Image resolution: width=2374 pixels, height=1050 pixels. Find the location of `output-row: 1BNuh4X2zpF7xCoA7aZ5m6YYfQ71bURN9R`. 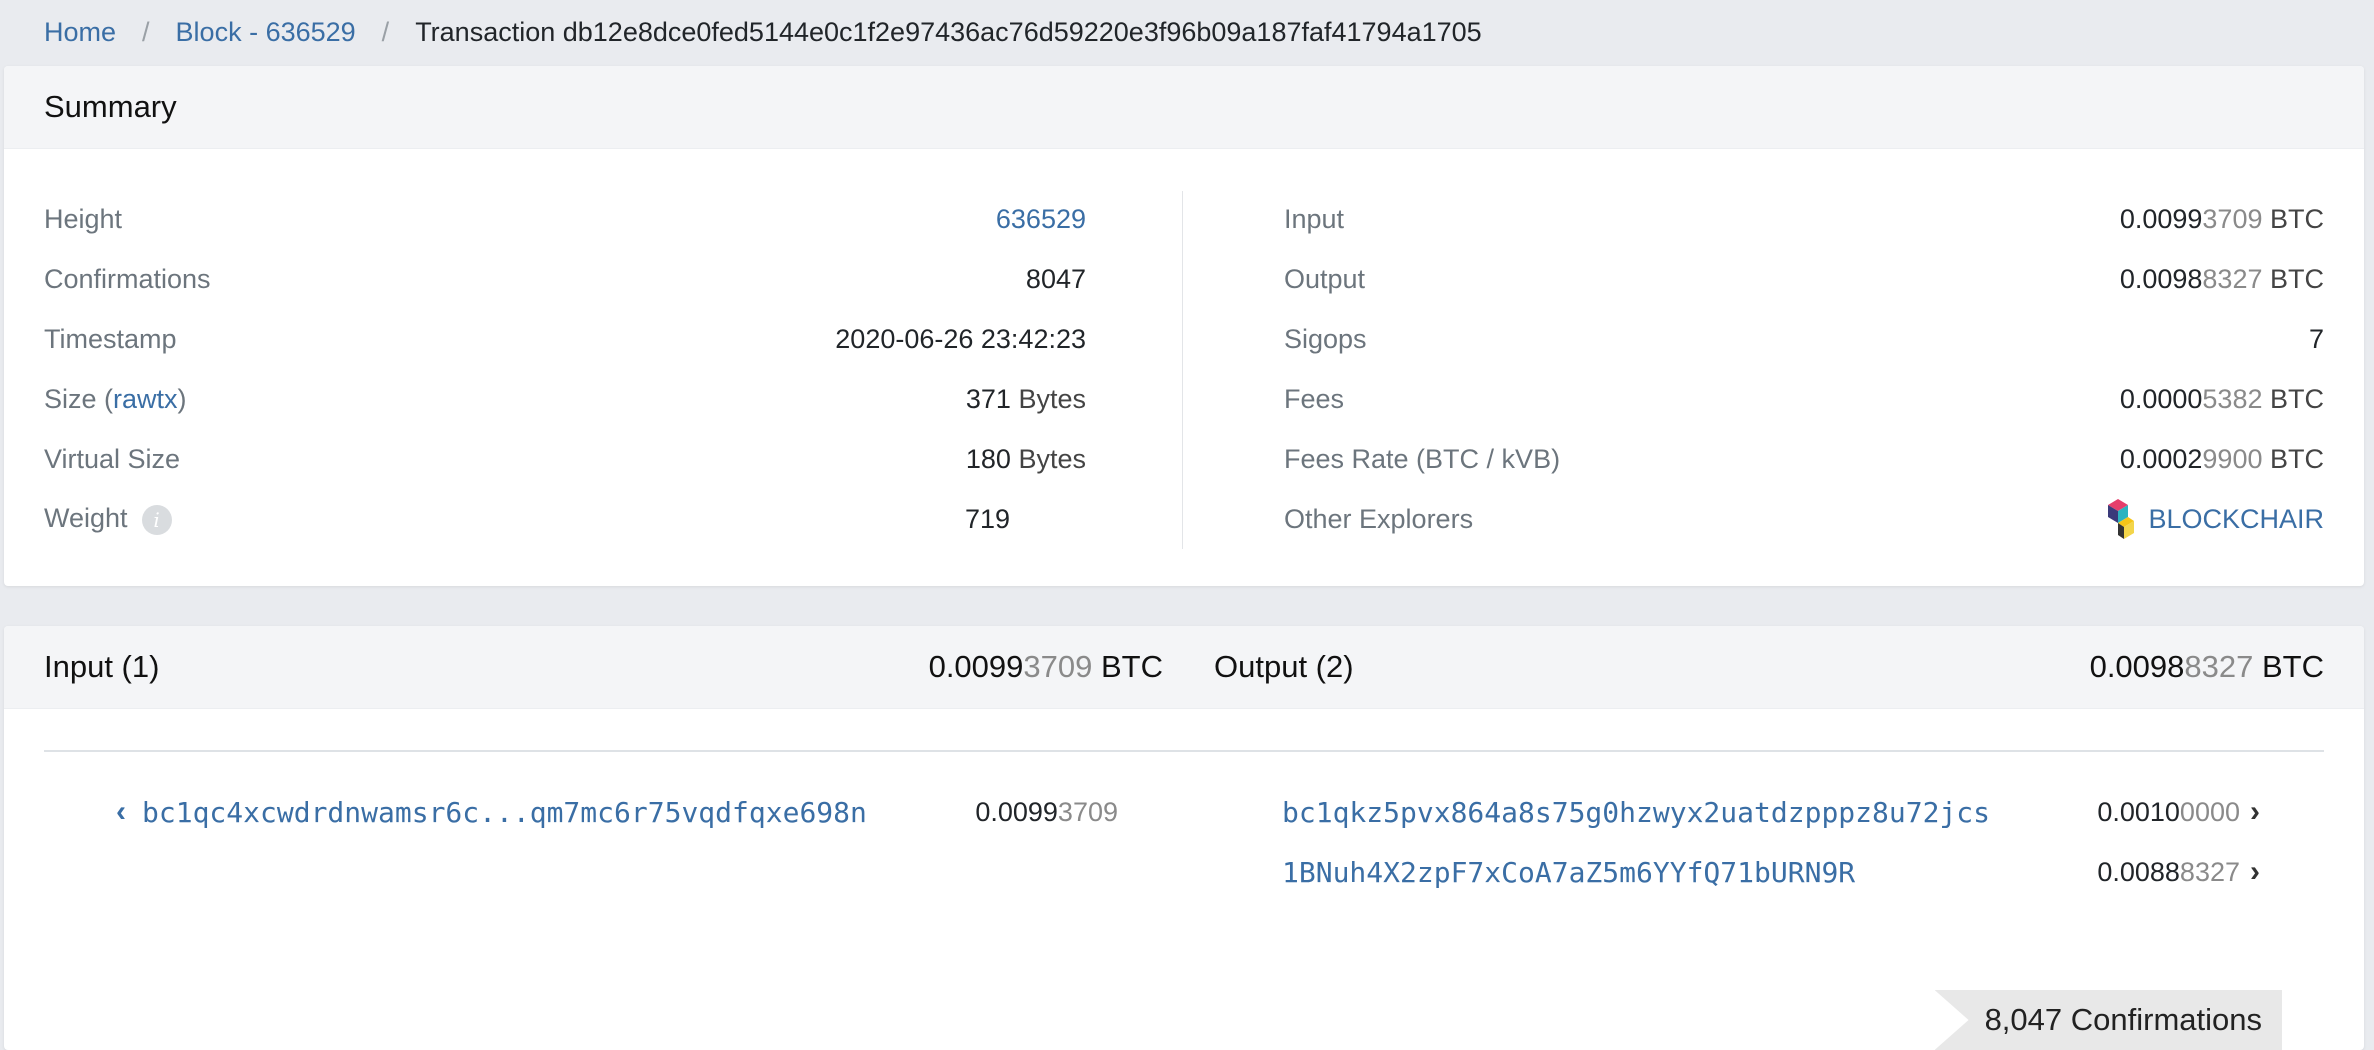

output-row: 1BNuh4X2zpF7xCoA7aZ5m6YYfQ71bURN9R is located at coordinates (1568, 872).